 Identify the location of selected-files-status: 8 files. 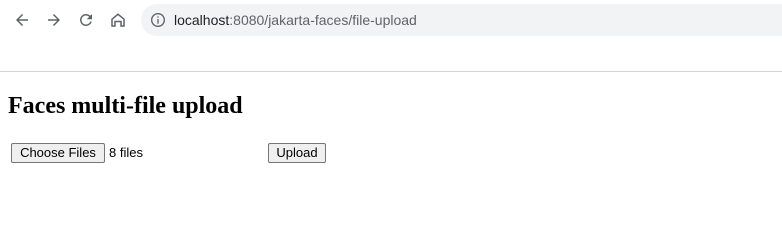
(126, 152).